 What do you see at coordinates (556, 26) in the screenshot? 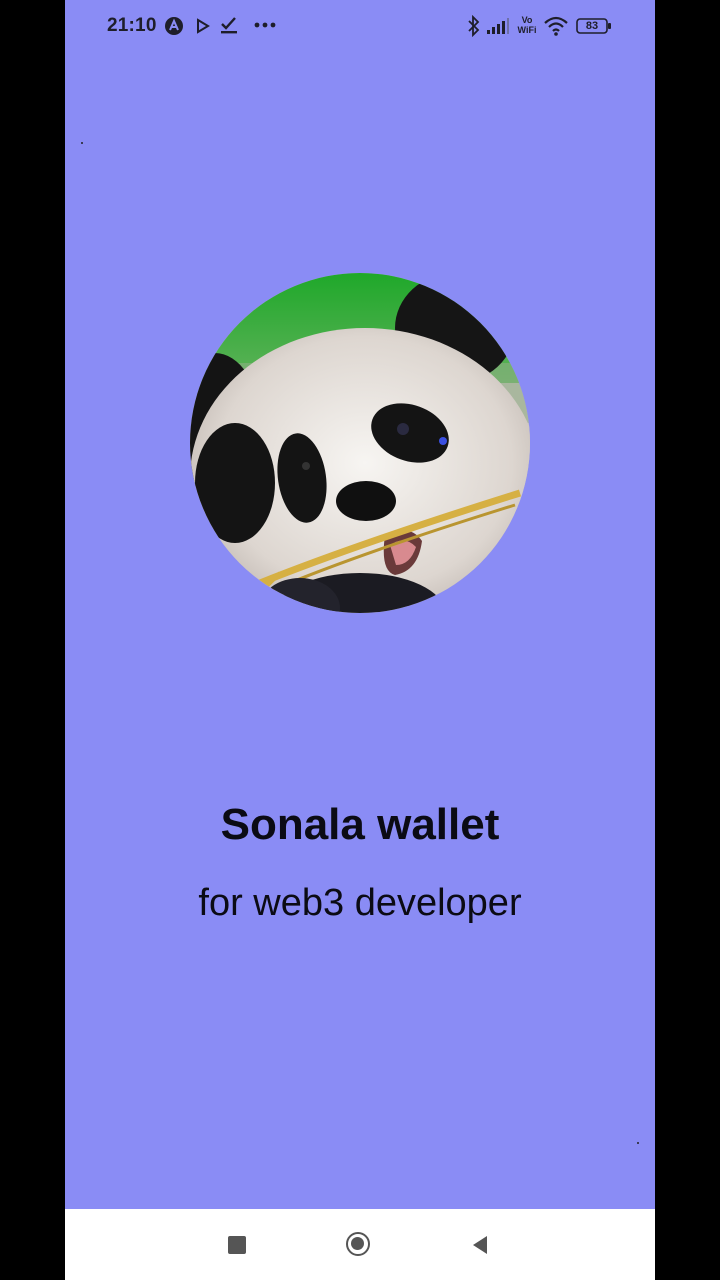
I see `wifi-icon` at bounding box center [556, 26].